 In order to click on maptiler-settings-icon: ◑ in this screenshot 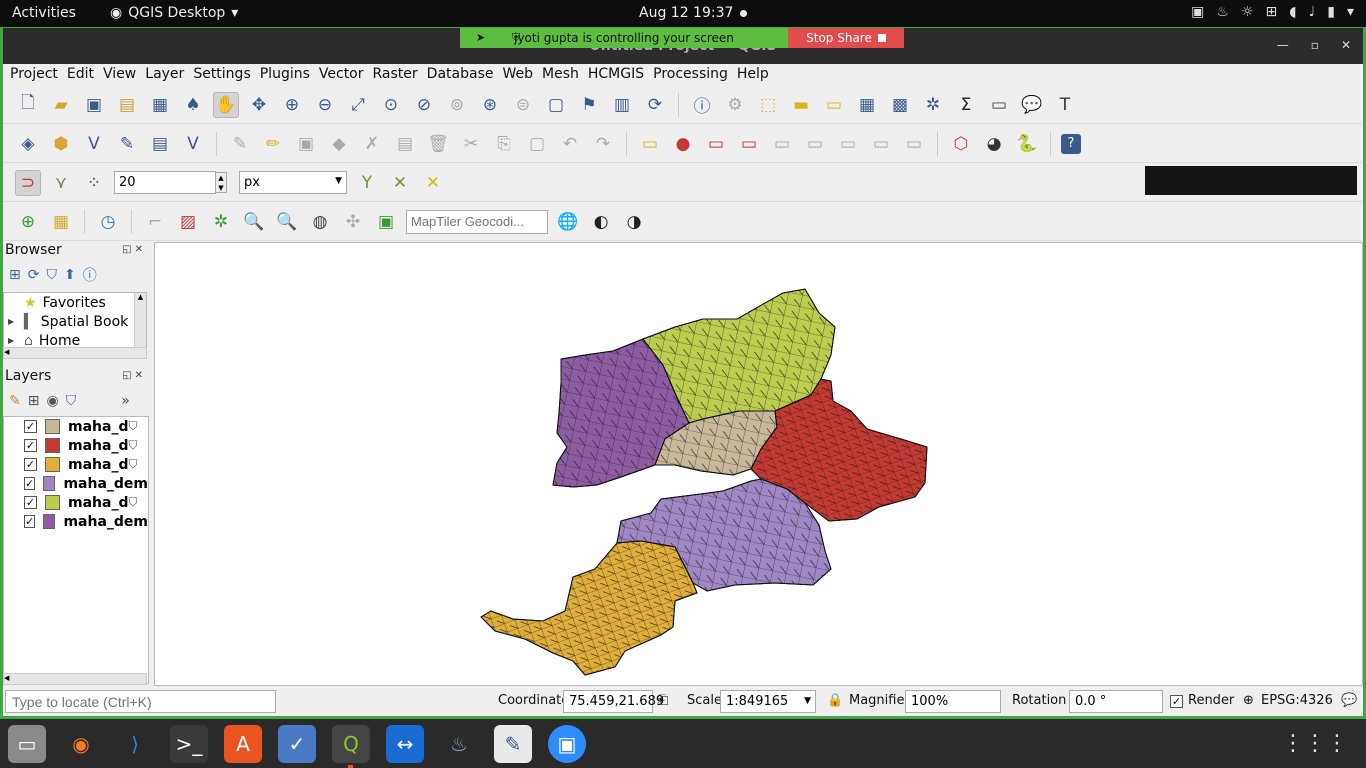, I will do `click(634, 222)`.